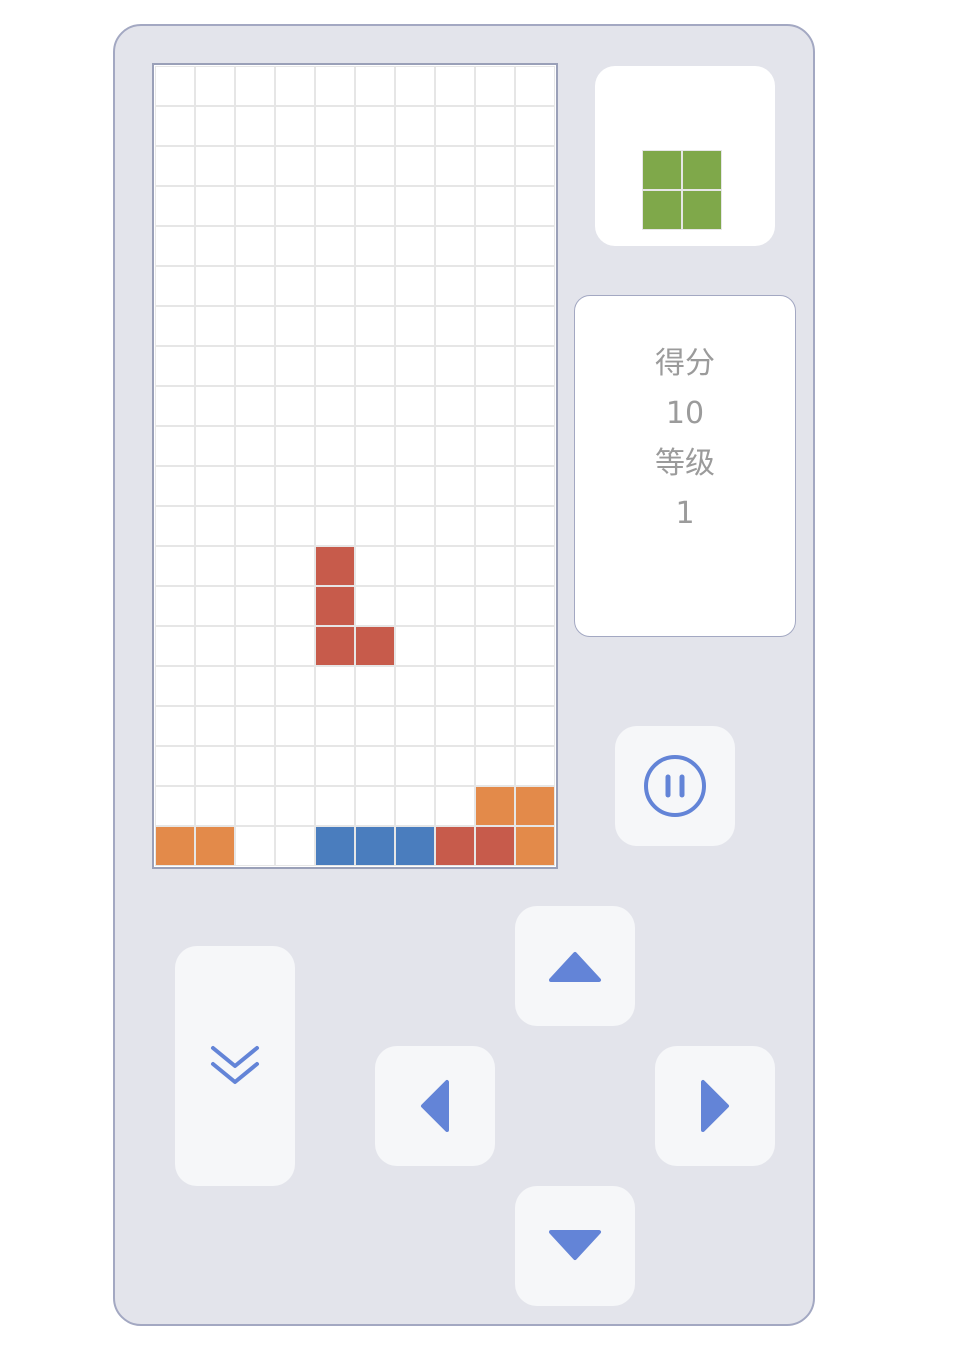 The width and height of the screenshot is (972, 1360). Describe the element at coordinates (235, 1066) in the screenshot. I see `hard-drop-button` at that location.